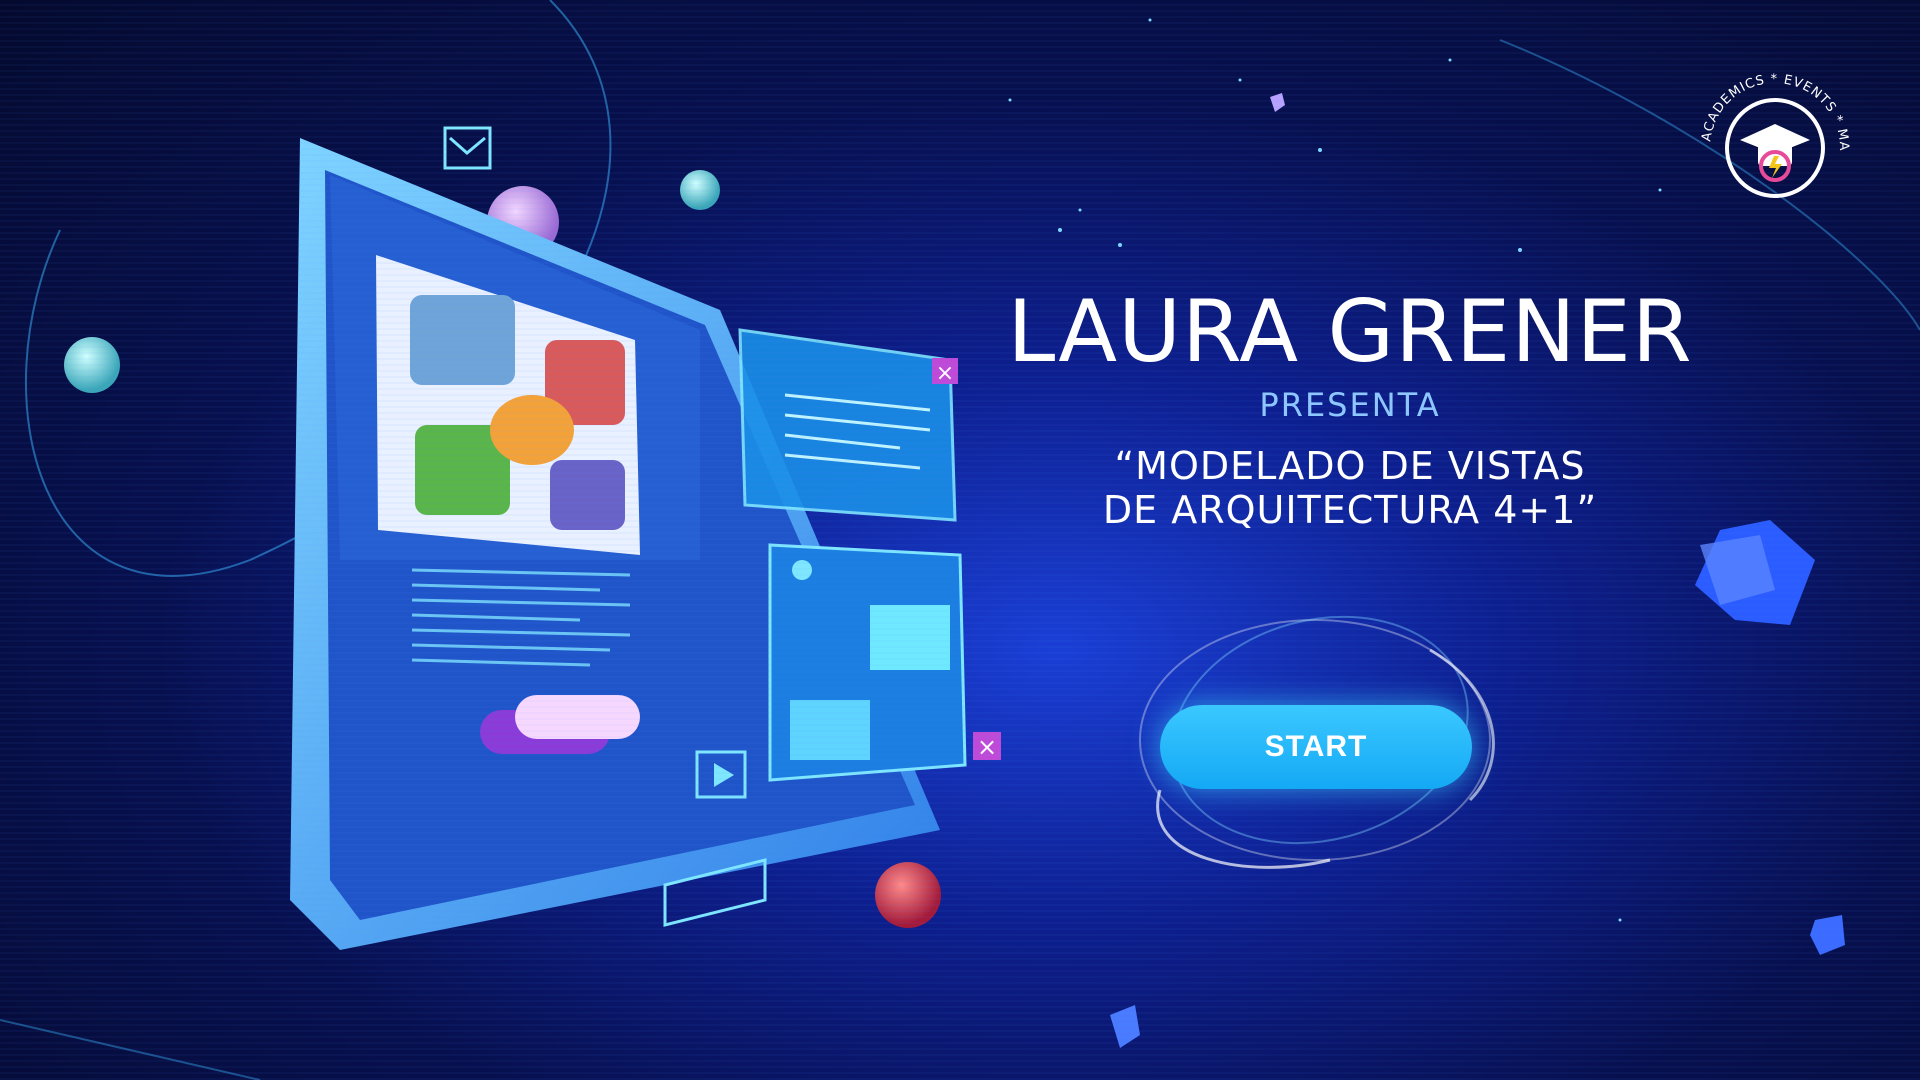  I want to click on start-button: START, so click(1316, 747).